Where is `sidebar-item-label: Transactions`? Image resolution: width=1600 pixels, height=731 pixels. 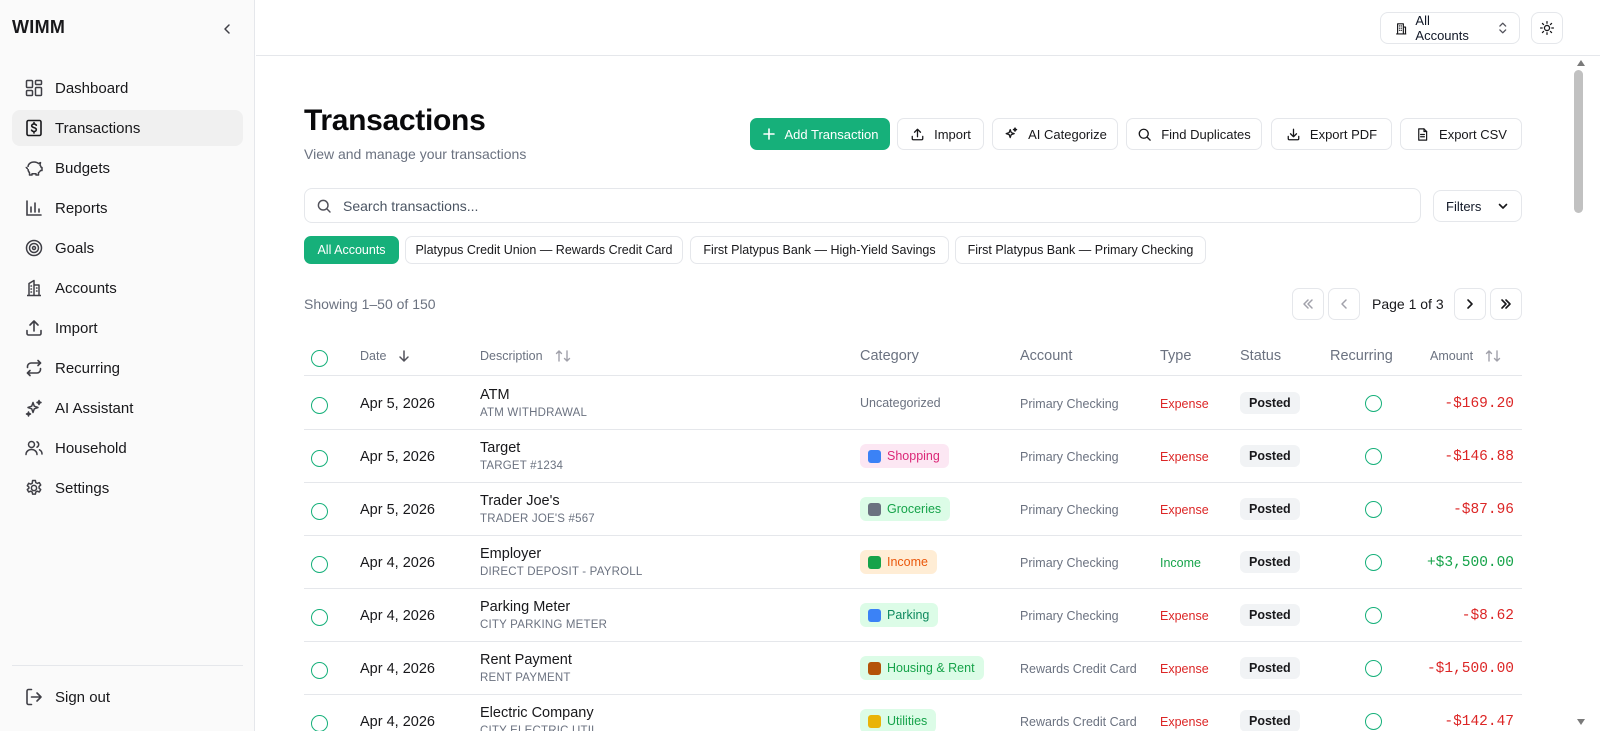
sidebar-item-label: Transactions is located at coordinates (98, 128).